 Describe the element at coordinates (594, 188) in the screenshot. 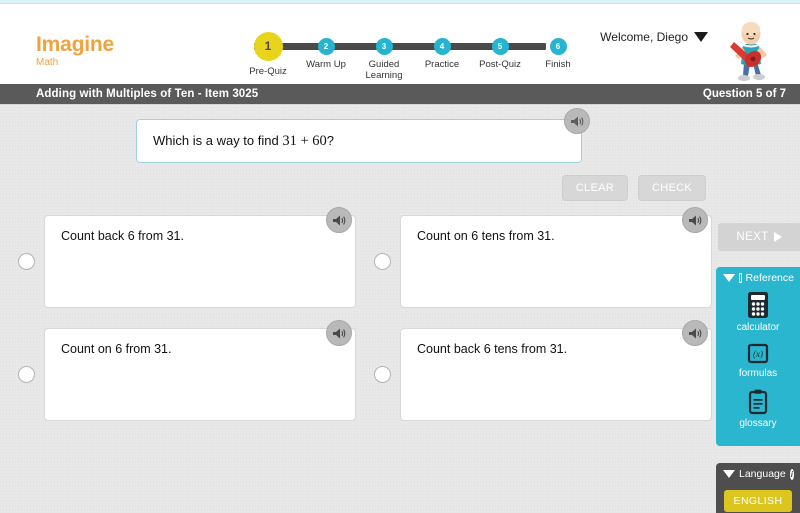

I see `clear-button: CLEAR` at that location.